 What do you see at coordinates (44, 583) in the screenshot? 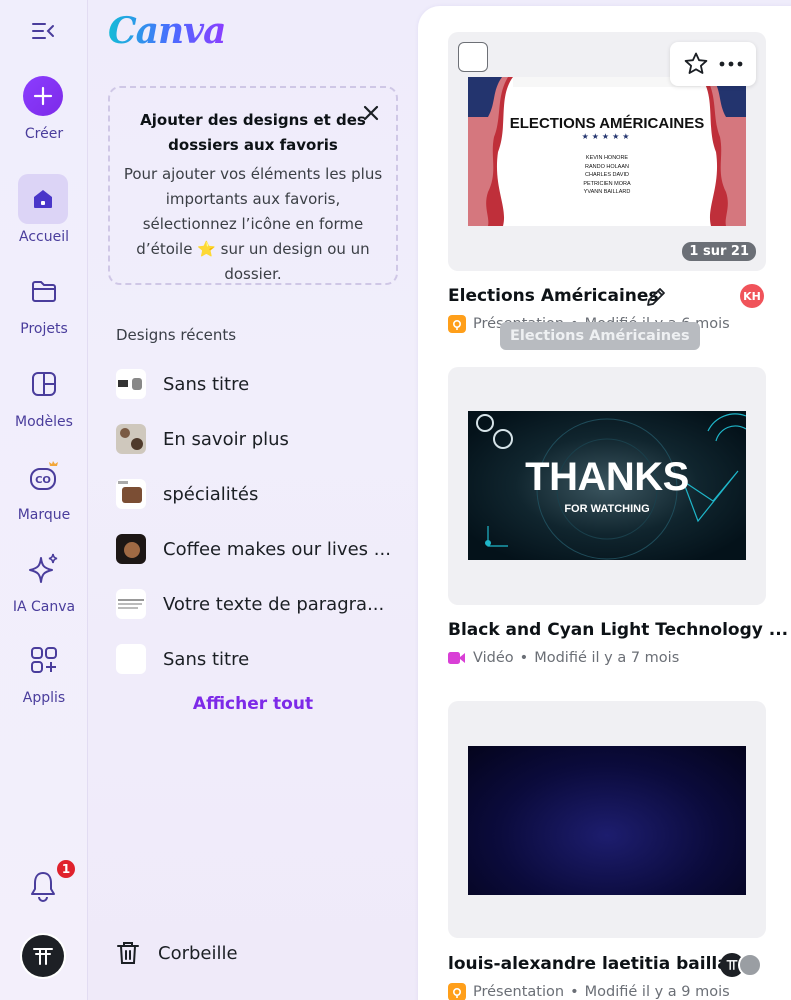
I see `rail-item-ai: IA Canva` at bounding box center [44, 583].